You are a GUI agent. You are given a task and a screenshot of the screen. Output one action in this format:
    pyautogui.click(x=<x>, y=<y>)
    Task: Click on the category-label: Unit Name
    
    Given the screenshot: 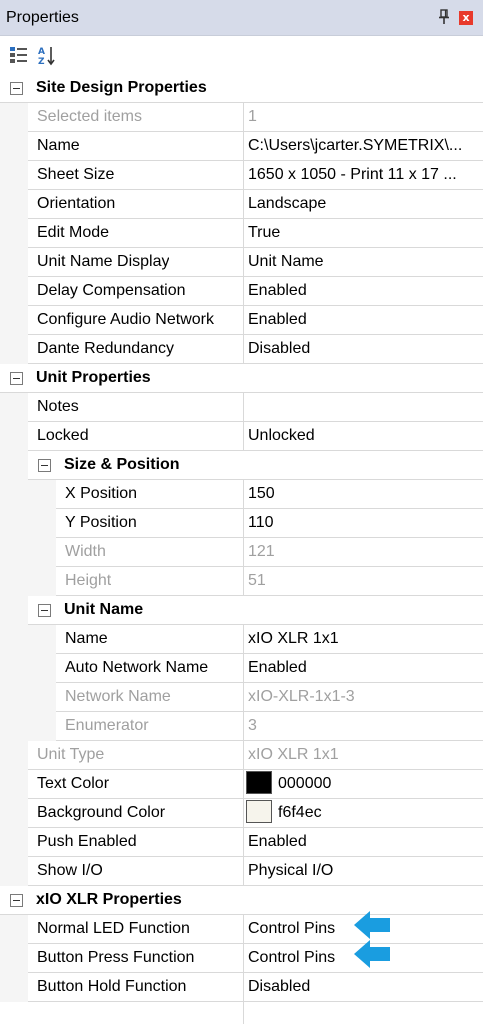 What is the action you would take?
    pyautogui.click(x=104, y=609)
    